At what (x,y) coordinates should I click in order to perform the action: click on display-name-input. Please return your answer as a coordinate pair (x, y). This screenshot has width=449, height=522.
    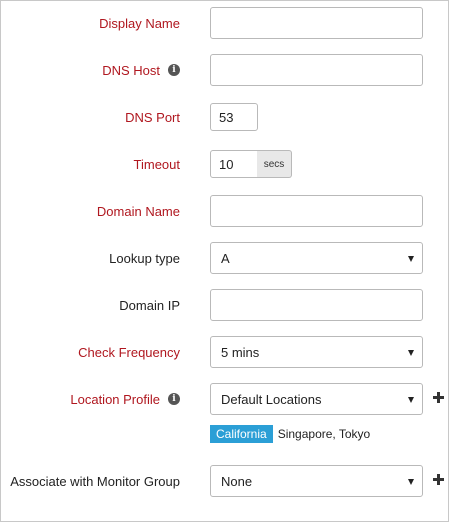
    Looking at the image, I should click on (316, 23).